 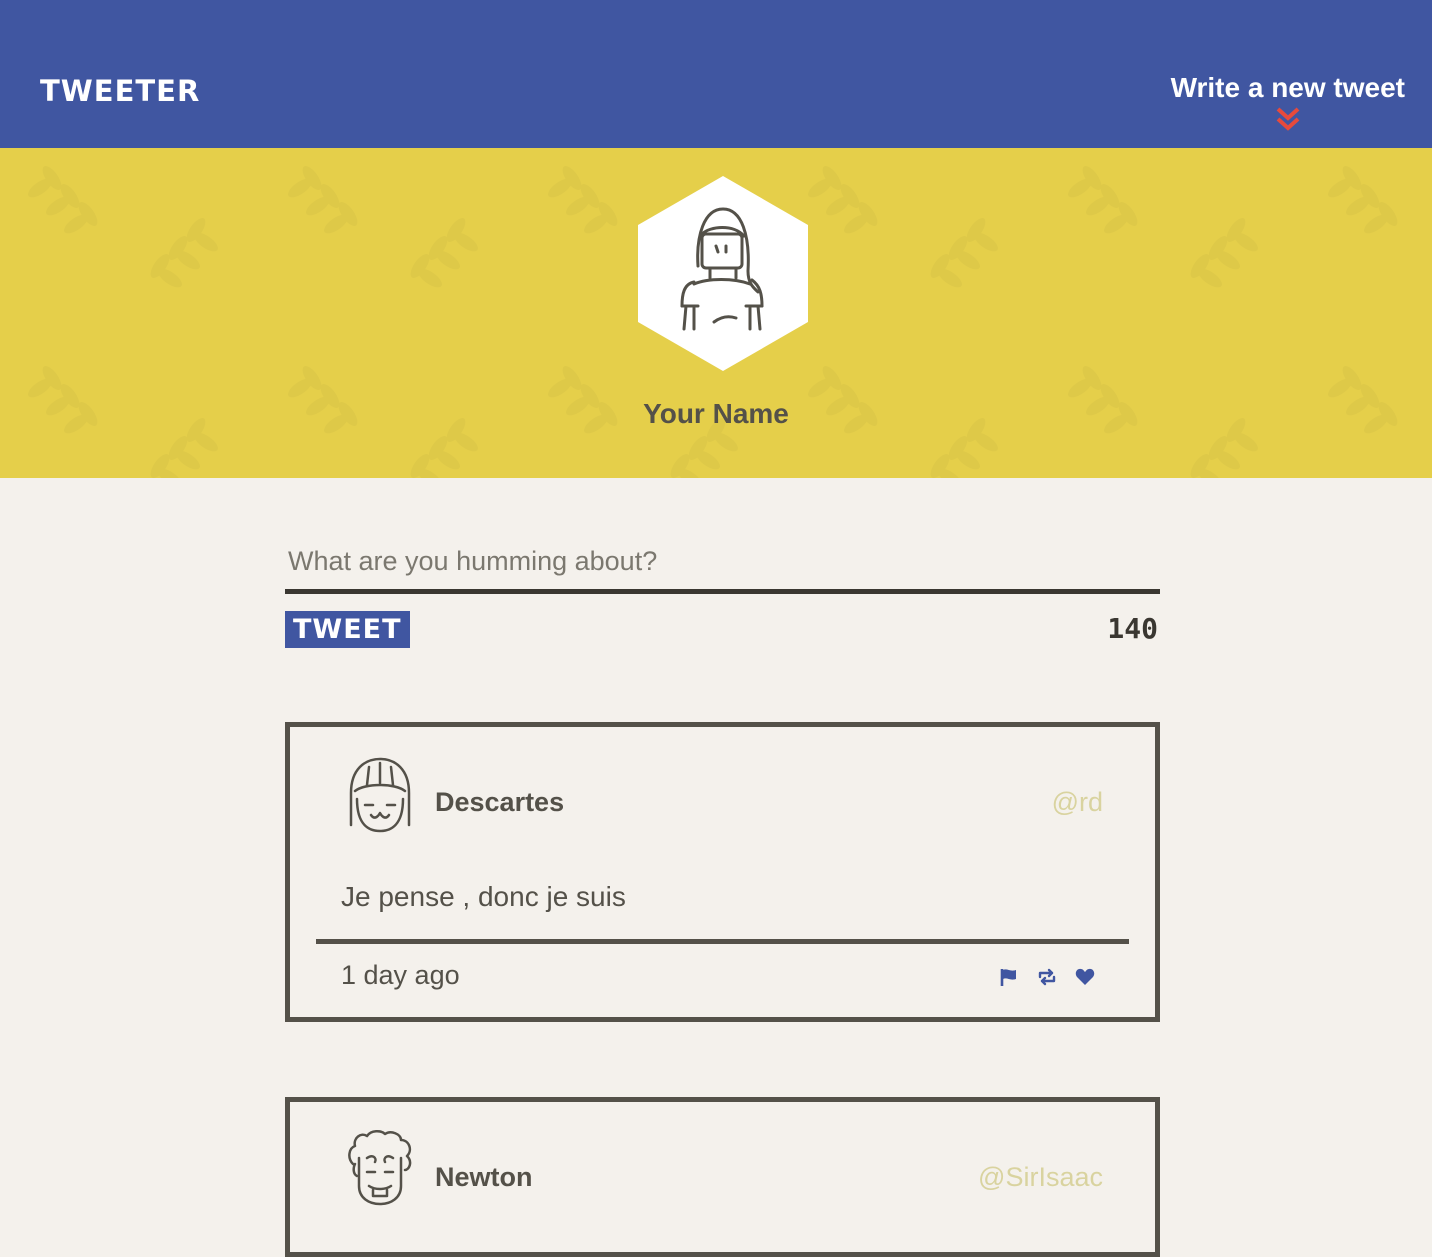 What do you see at coordinates (716, 74) in the screenshot?
I see `top-nav: TWEETER Write a new tweet` at bounding box center [716, 74].